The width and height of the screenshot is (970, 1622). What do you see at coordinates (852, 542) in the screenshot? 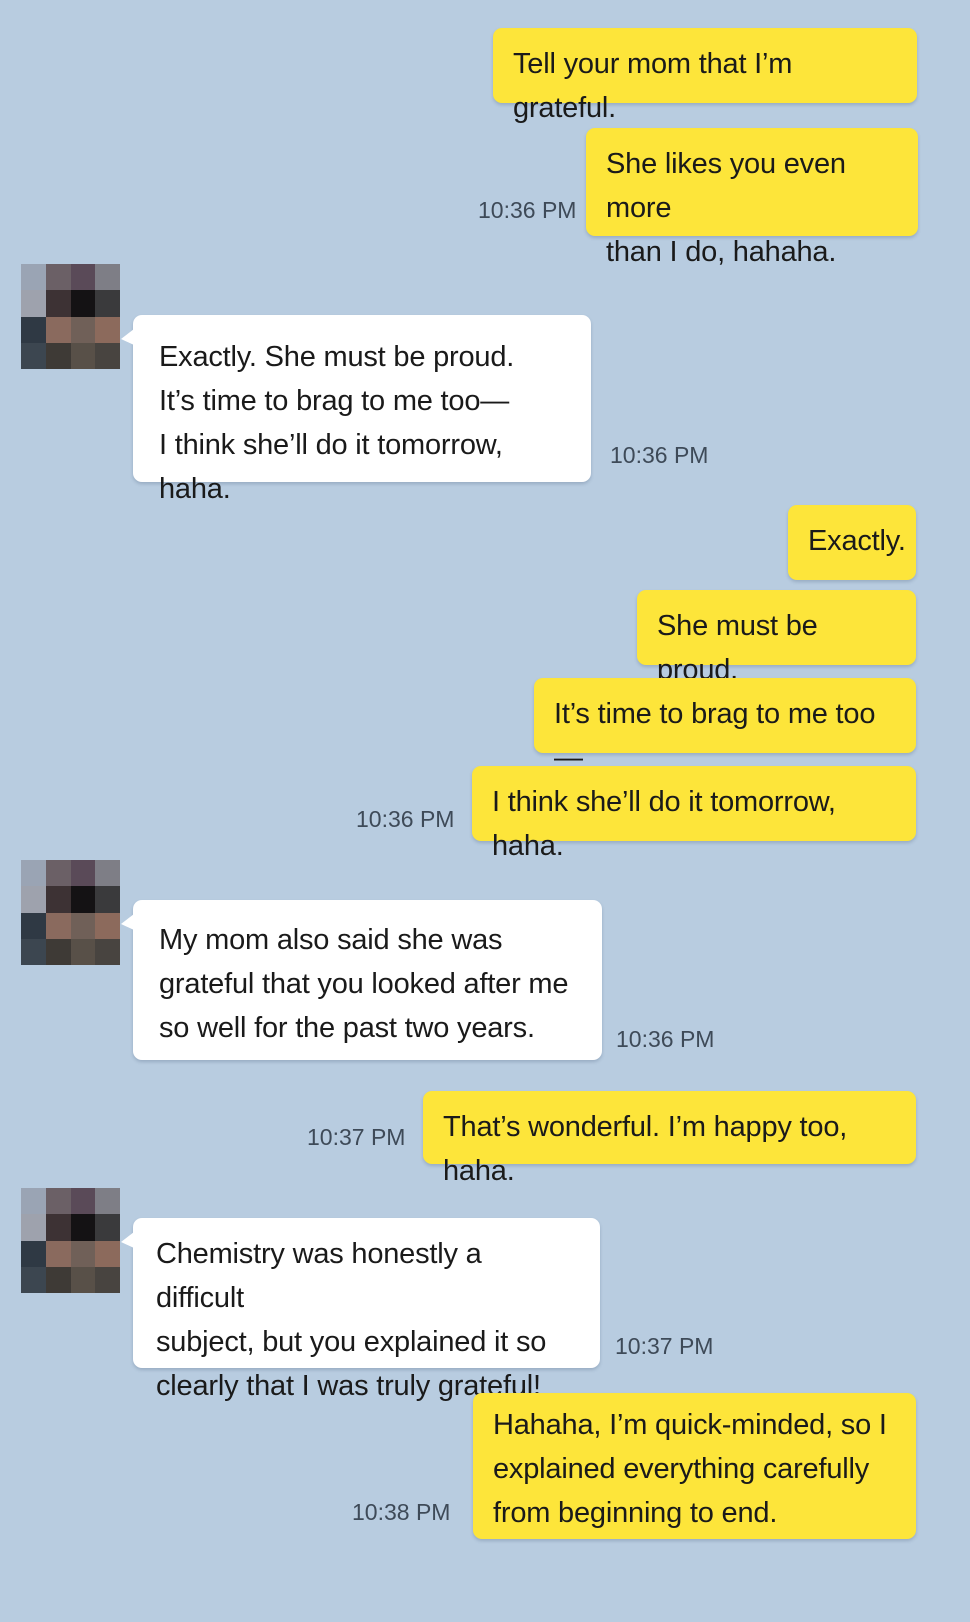
I see `my-message-bubble: Exactly.` at bounding box center [852, 542].